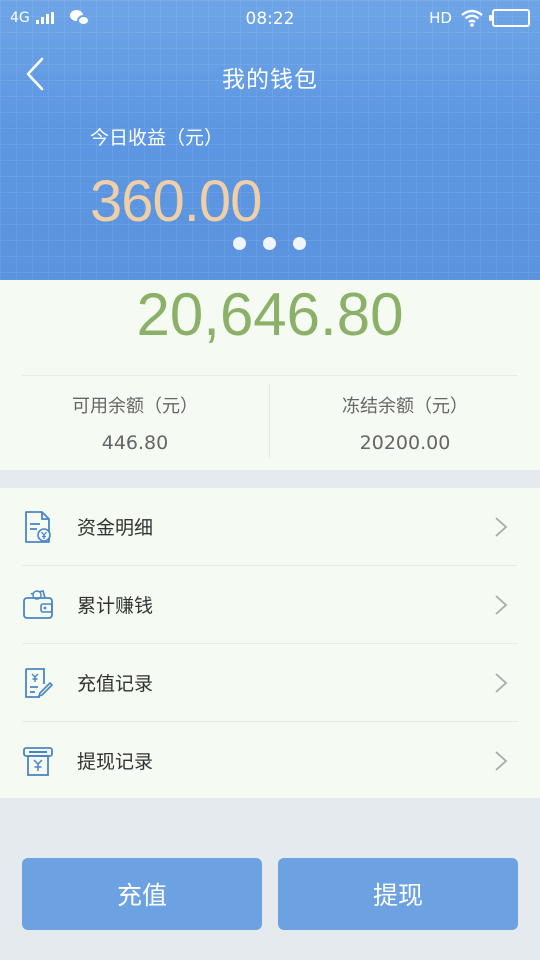 Image resolution: width=540 pixels, height=960 pixels. I want to click on fund-details-icon, so click(38, 526).